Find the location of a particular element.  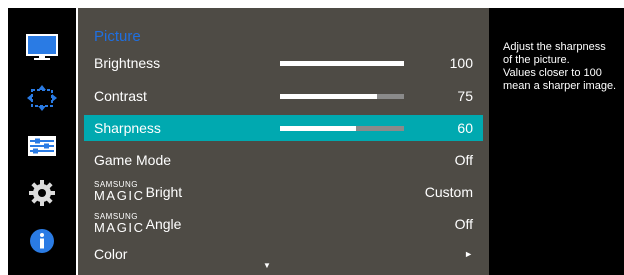

menu-item-sharpness: Sharpness 60 is located at coordinates (283, 128).